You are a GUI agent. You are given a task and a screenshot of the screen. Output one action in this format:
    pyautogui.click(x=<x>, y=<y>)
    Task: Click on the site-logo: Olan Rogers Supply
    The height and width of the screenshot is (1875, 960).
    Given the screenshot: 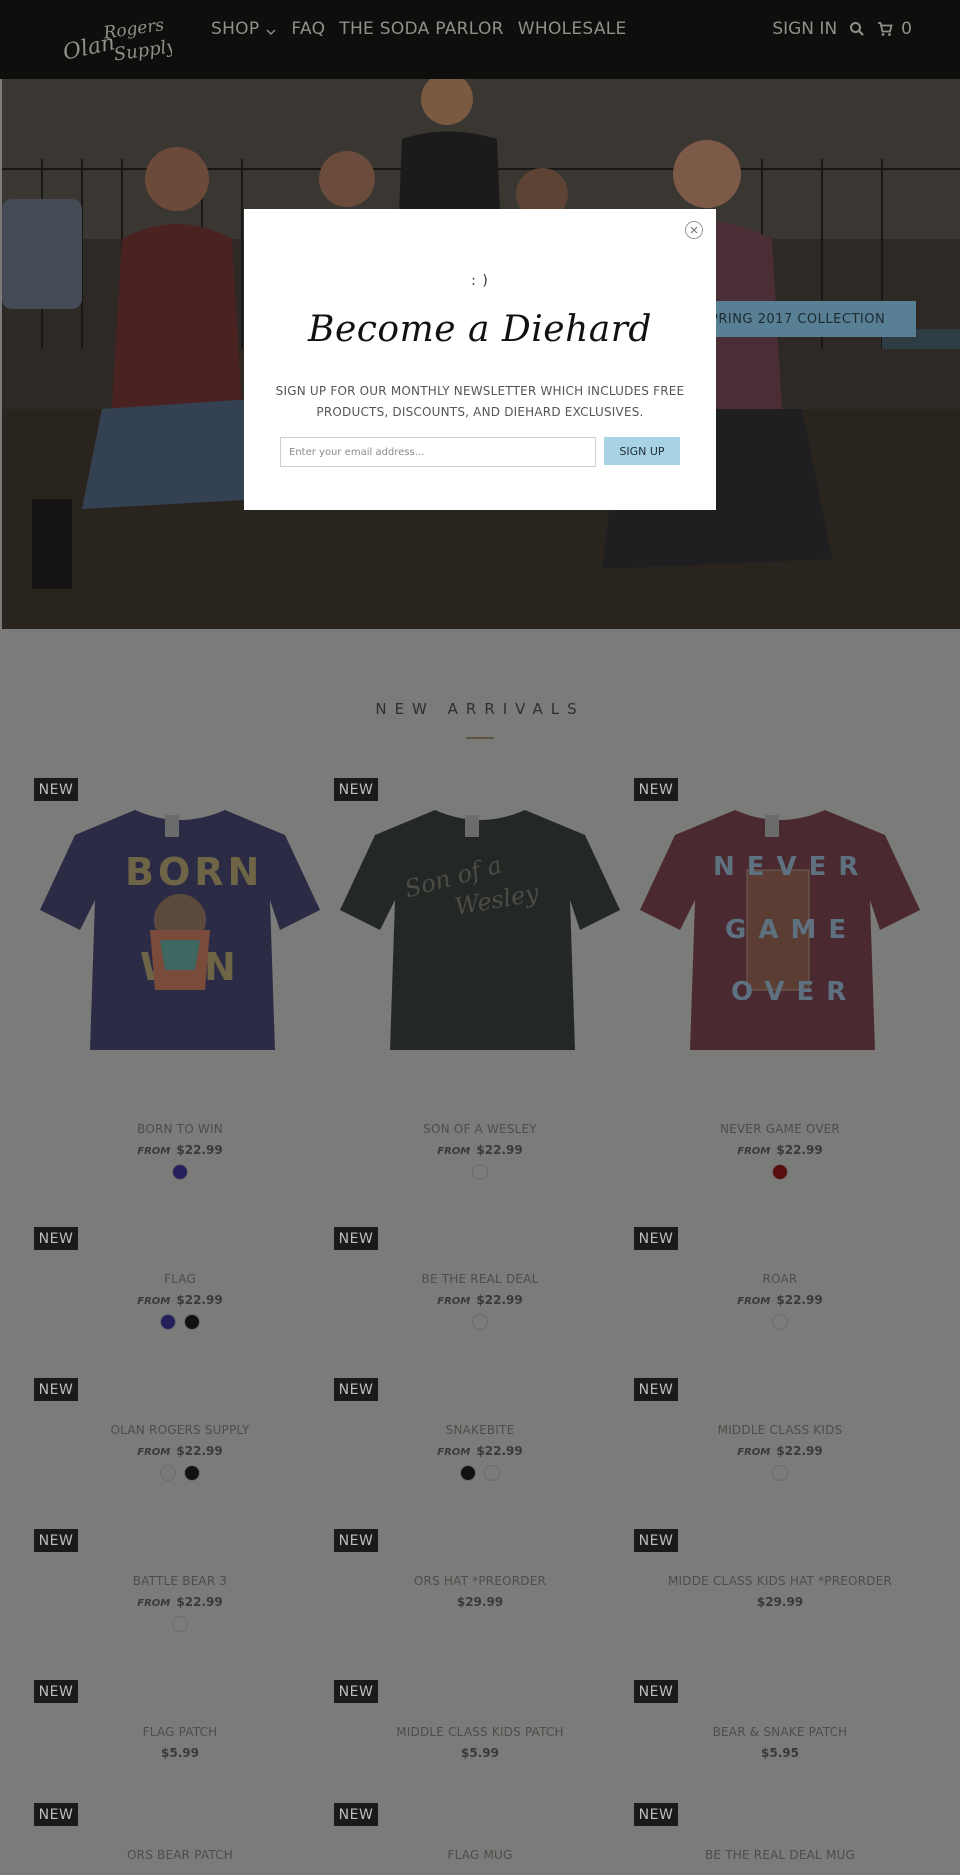 What is the action you would take?
    pyautogui.click(x=120, y=41)
    